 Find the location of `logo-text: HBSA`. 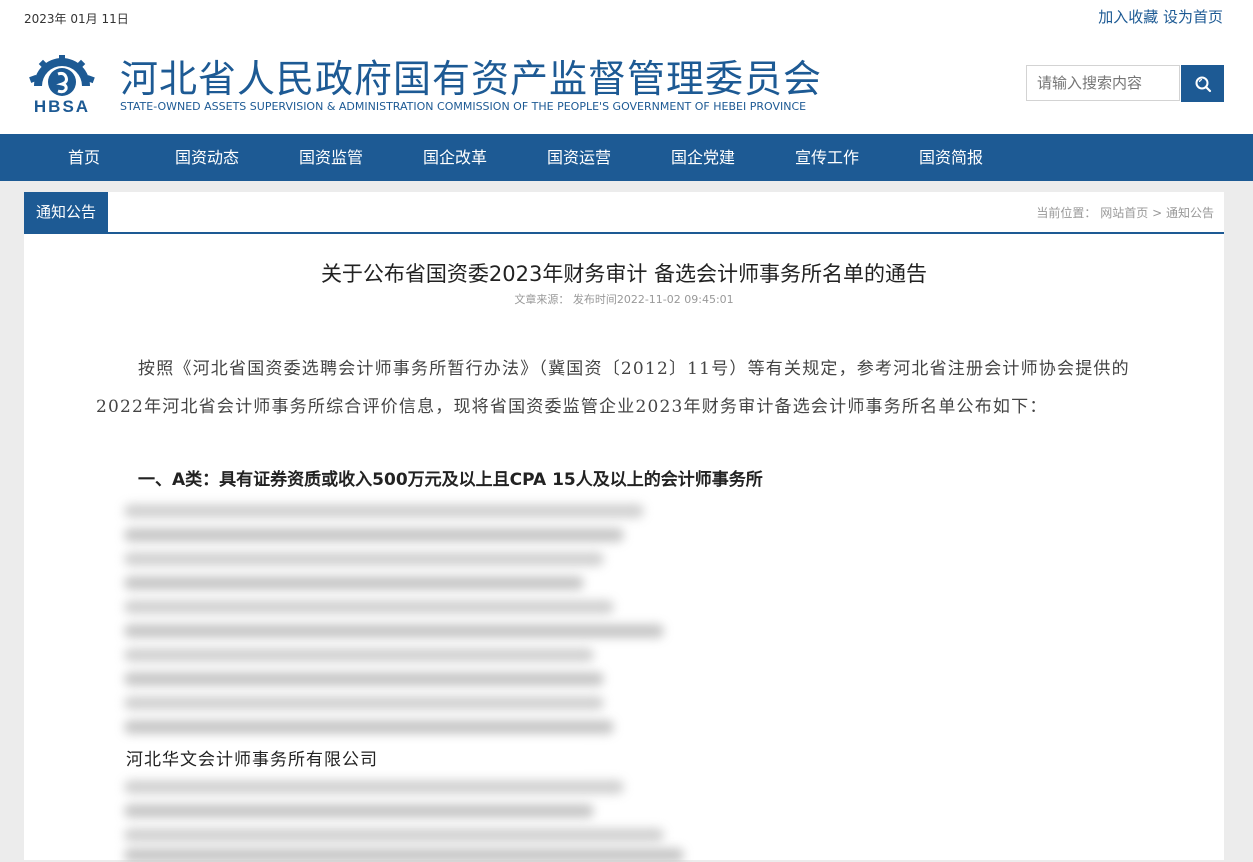

logo-text: HBSA is located at coordinates (62, 105).